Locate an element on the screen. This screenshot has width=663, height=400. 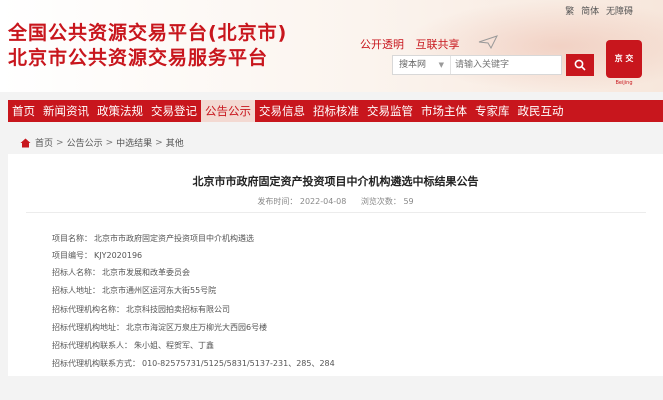
field-agency-address: 招标代理机构地址： 北京市海淀区万泉庄万柳光大西园6号楼 is located at coordinates (159, 327).